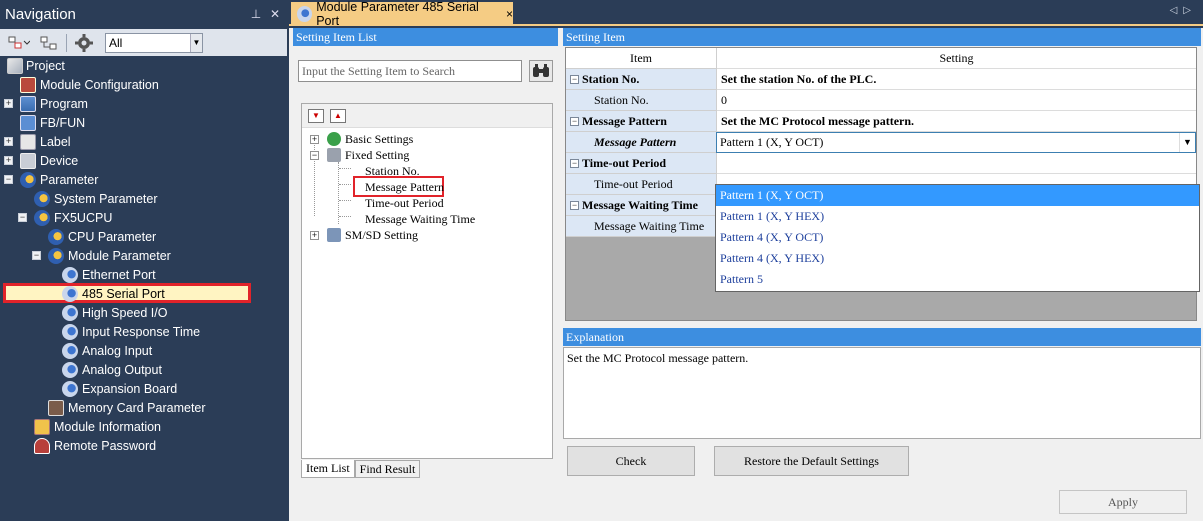 Image resolution: width=1203 pixels, height=521 pixels. Describe the element at coordinates (19, 43) in the screenshot. I see `expand-tree-button` at that location.